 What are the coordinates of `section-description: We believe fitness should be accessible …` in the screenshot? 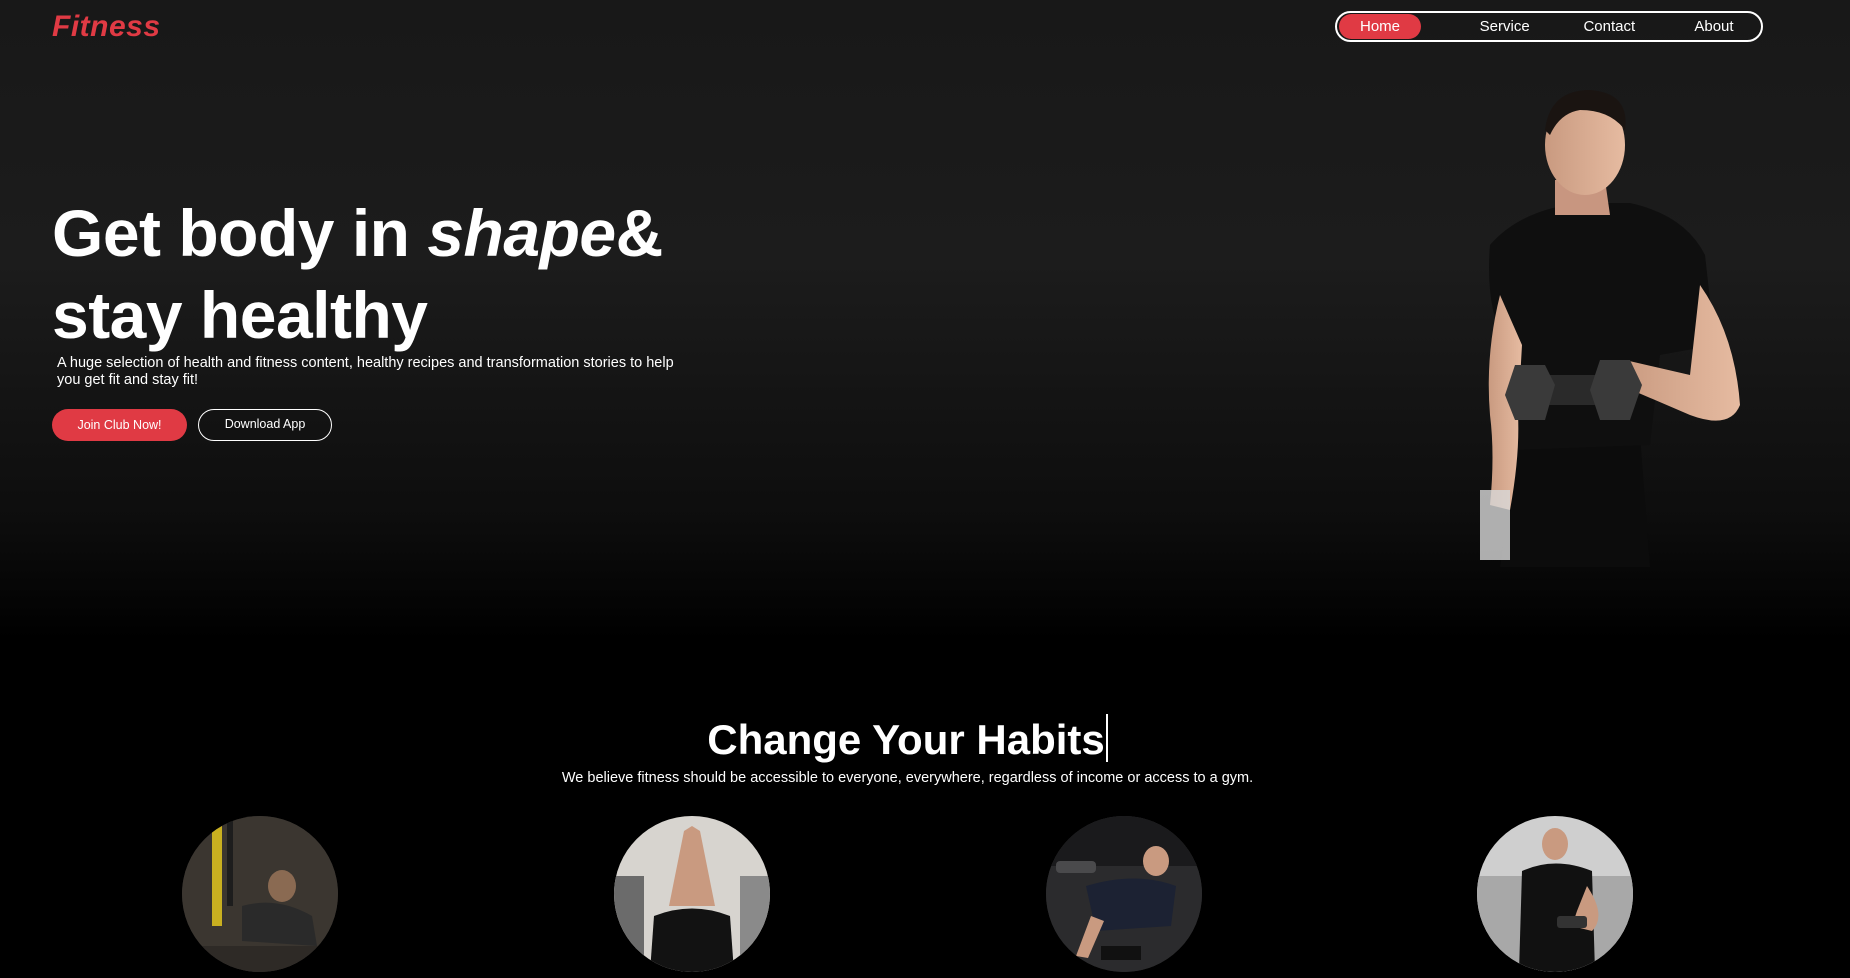 It's located at (907, 778).